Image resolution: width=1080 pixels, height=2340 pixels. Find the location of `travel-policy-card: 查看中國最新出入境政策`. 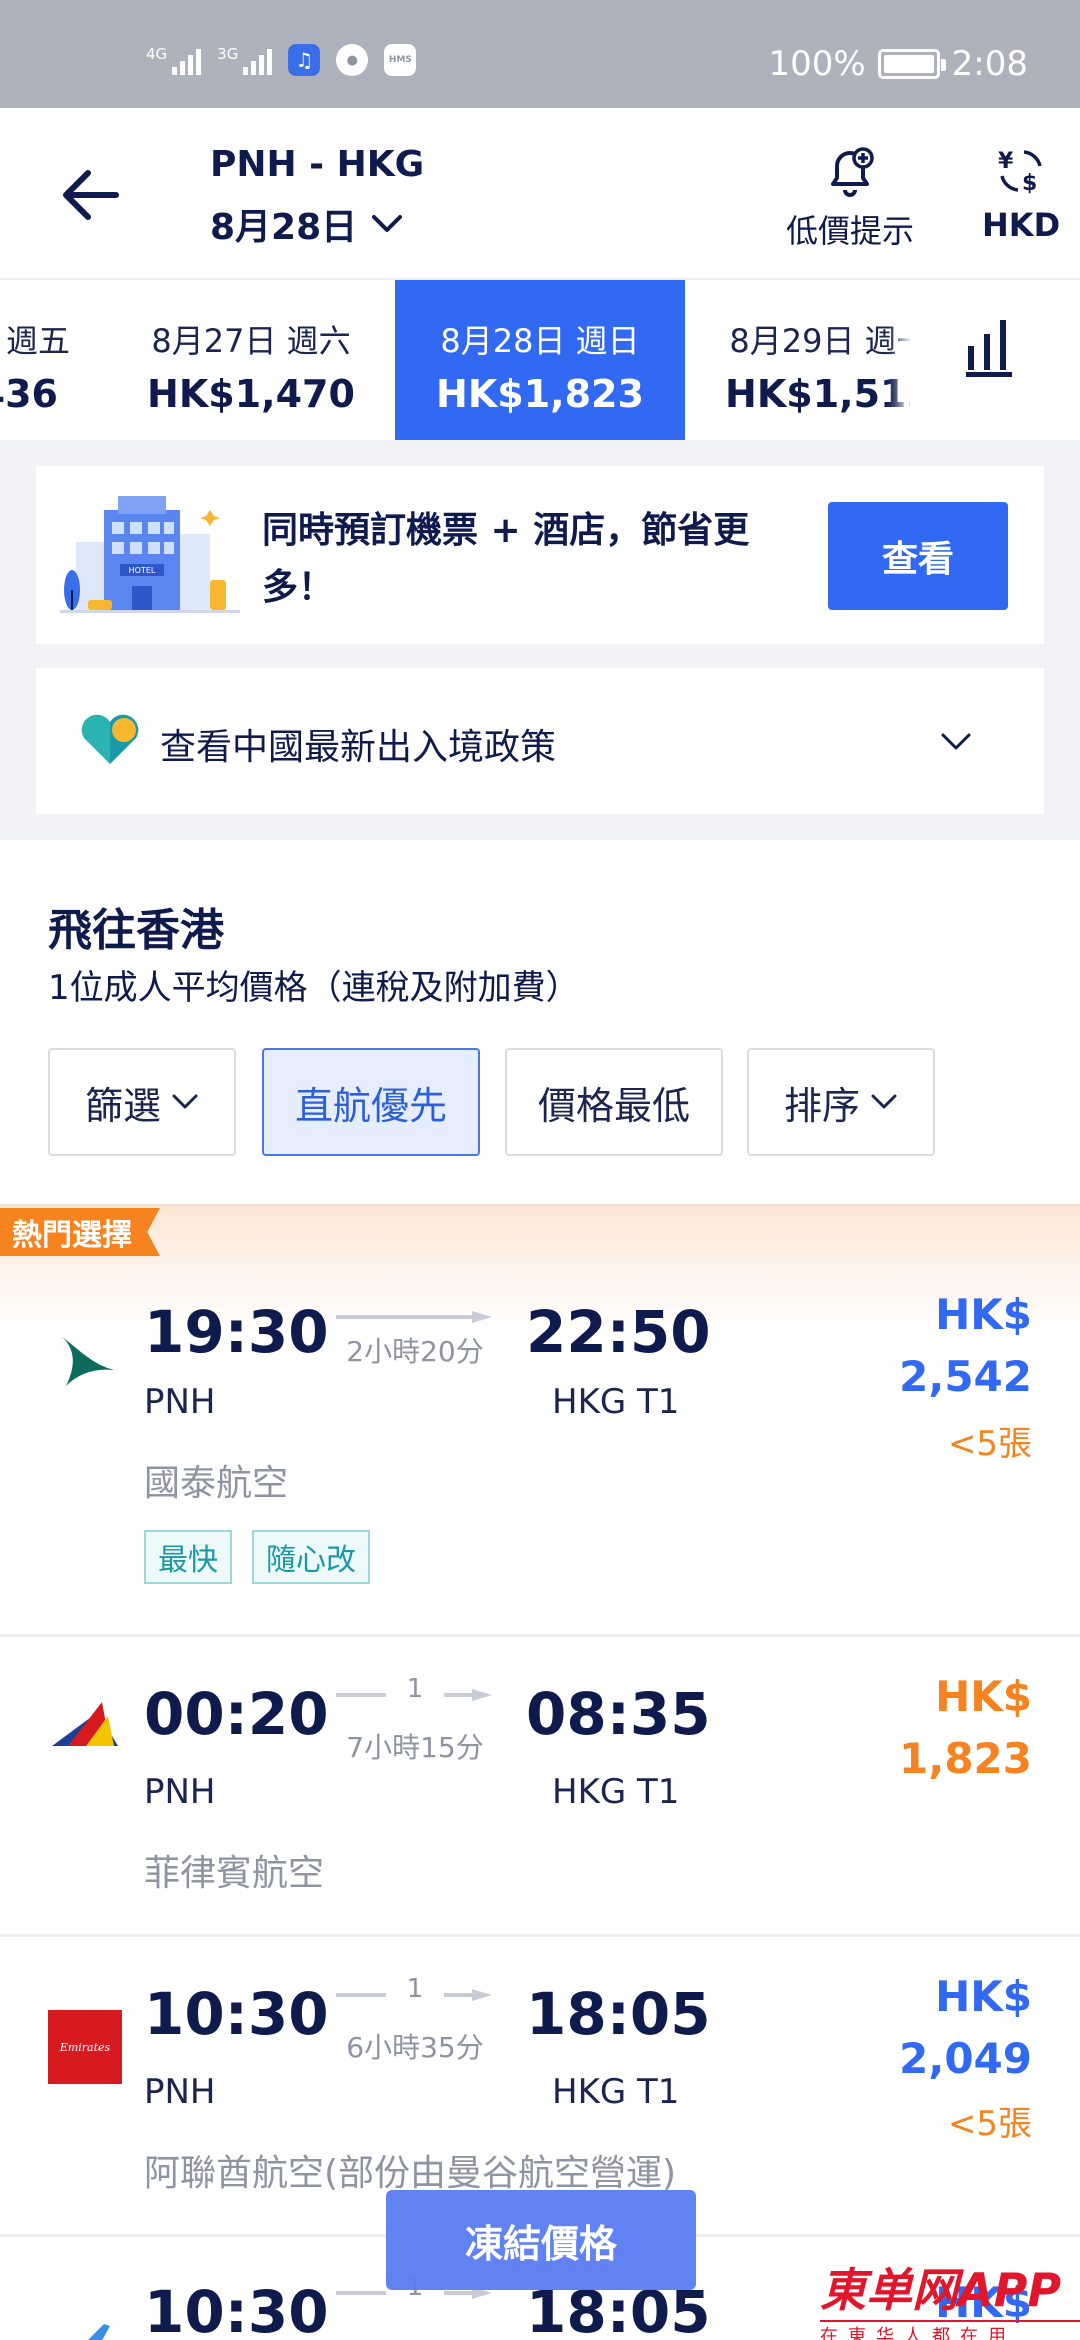

travel-policy-card: 查看中國最新出入境政策 is located at coordinates (540, 741).